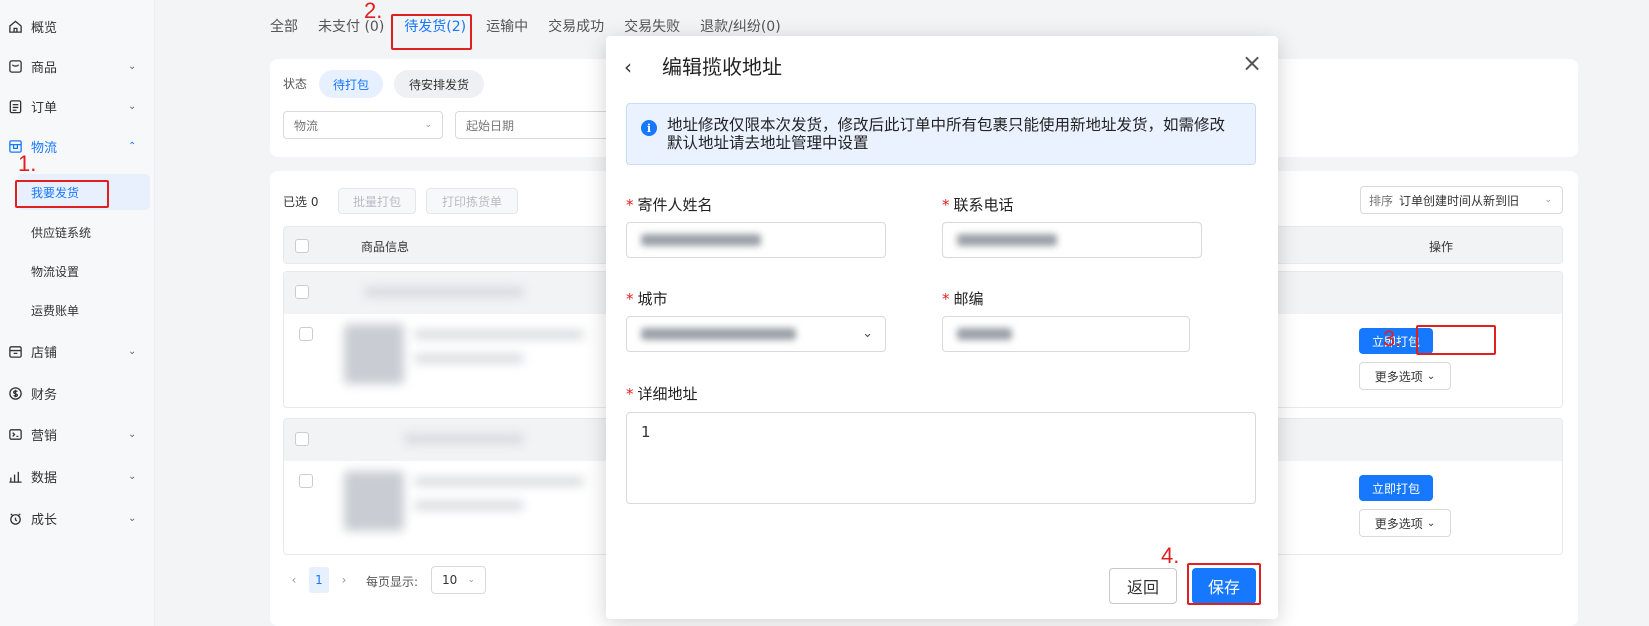 The image size is (1649, 626). What do you see at coordinates (1398, 523) in the screenshot?
I see `more-options-label: 更多选项` at bounding box center [1398, 523].